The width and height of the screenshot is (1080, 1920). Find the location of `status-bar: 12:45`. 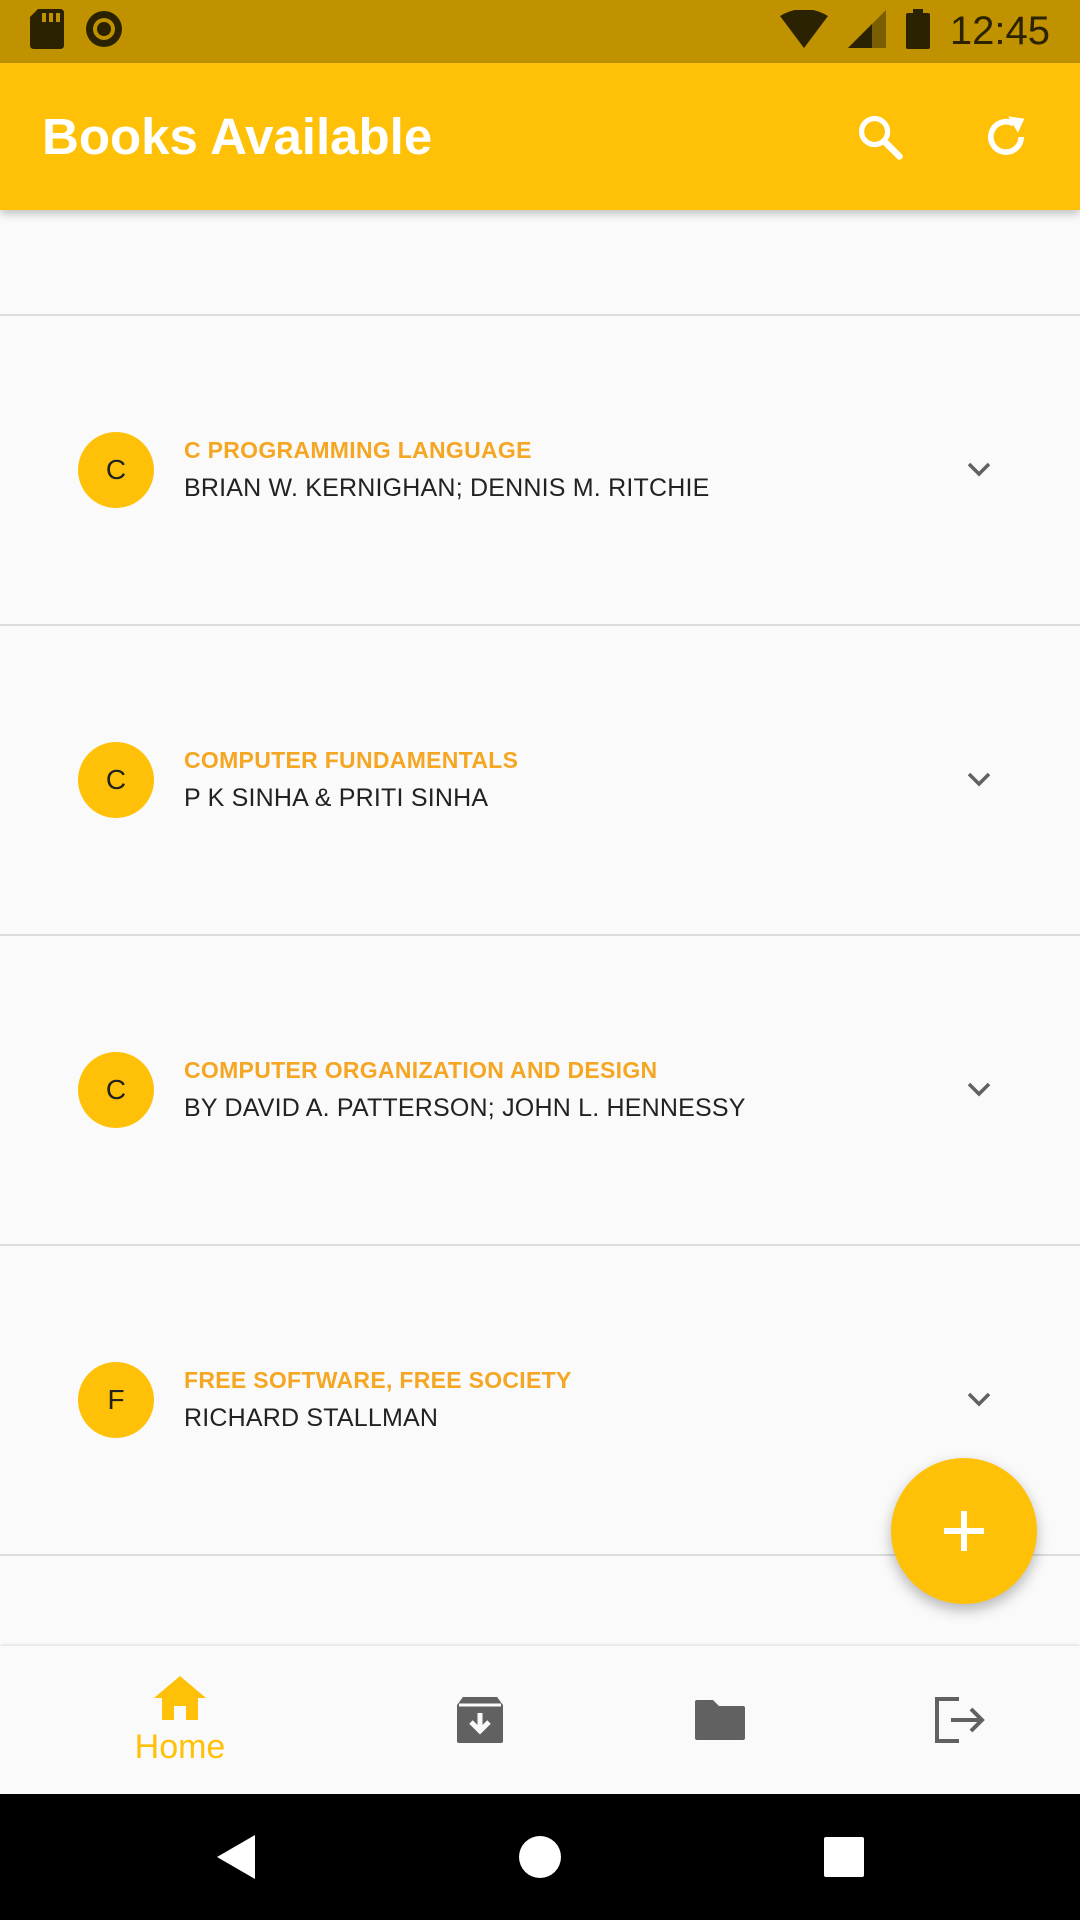

status-bar: 12:45 is located at coordinates (540, 31).